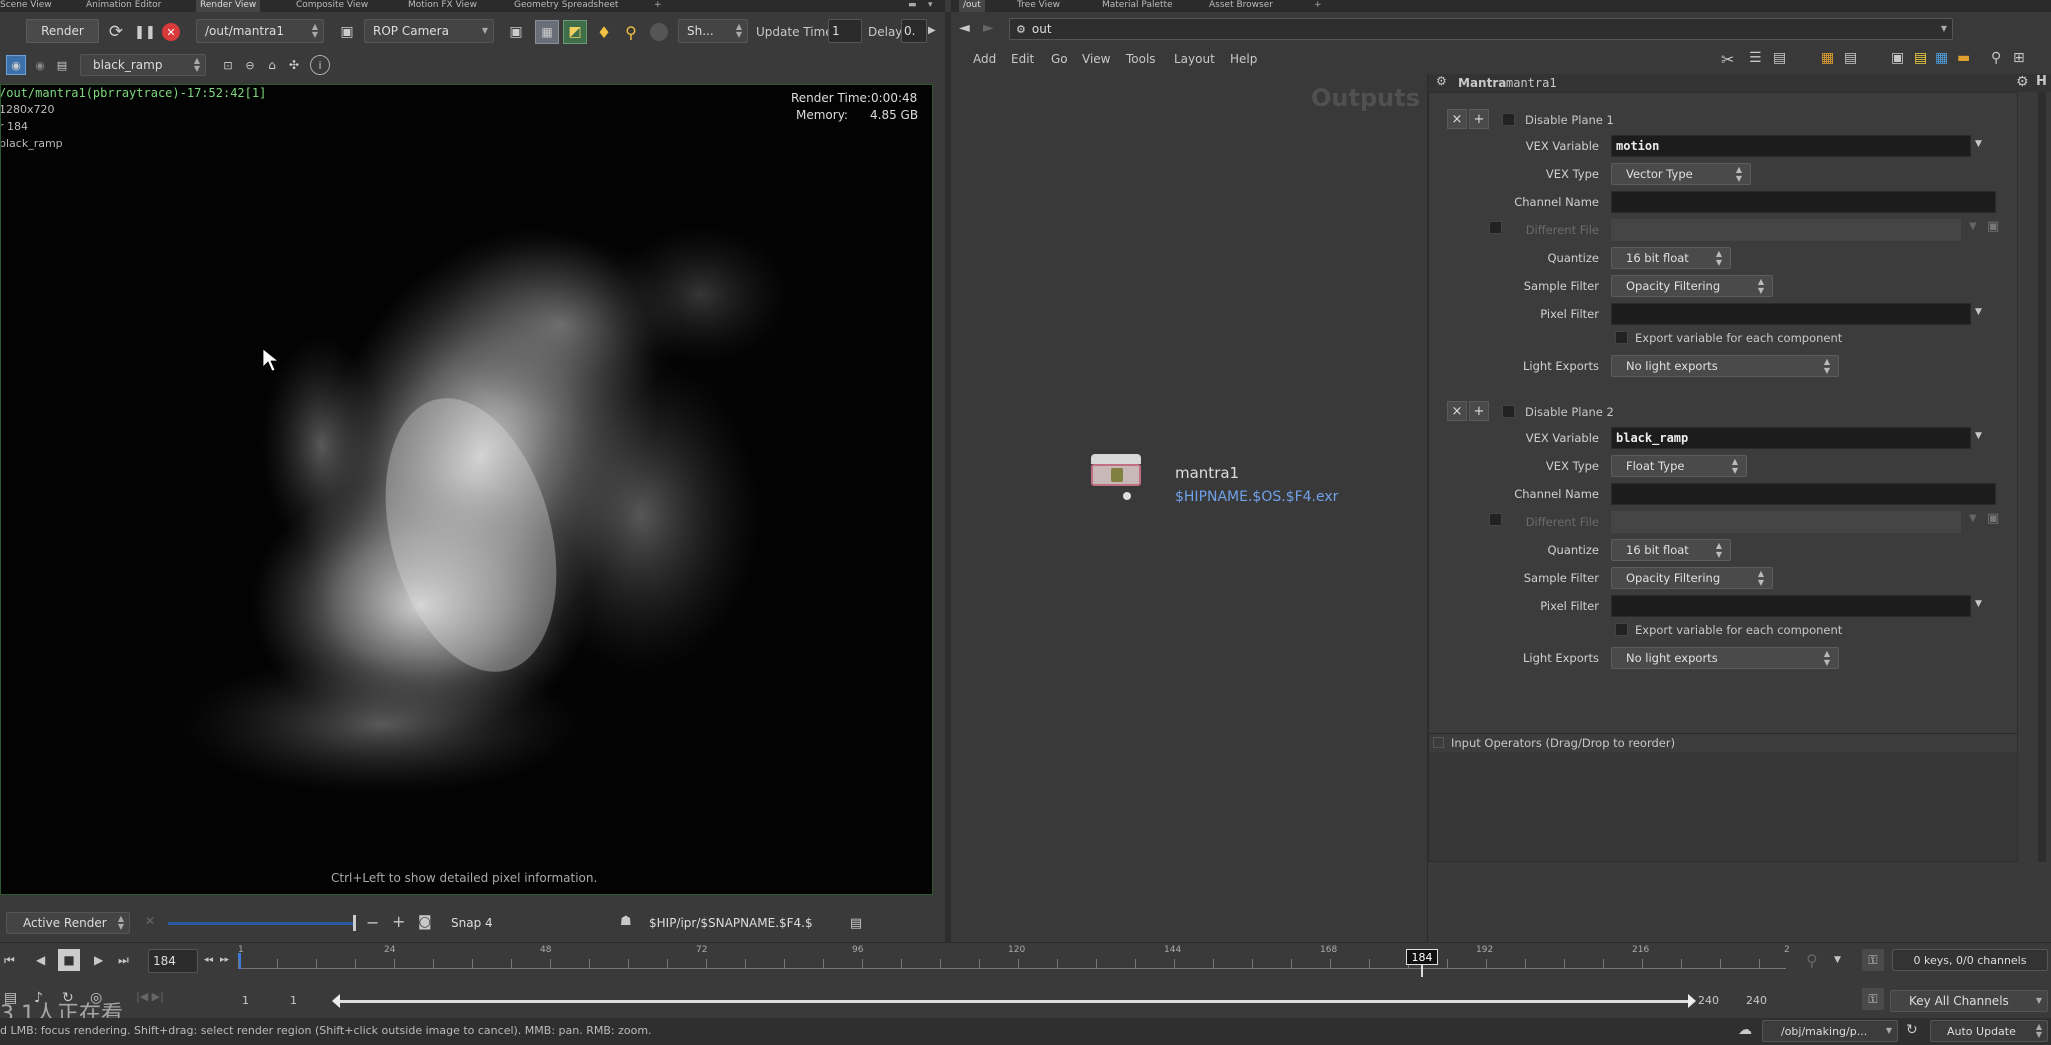 The height and width of the screenshot is (1045, 2051). Describe the element at coordinates (336, 1001) in the screenshot. I see `range-start-handle` at that location.